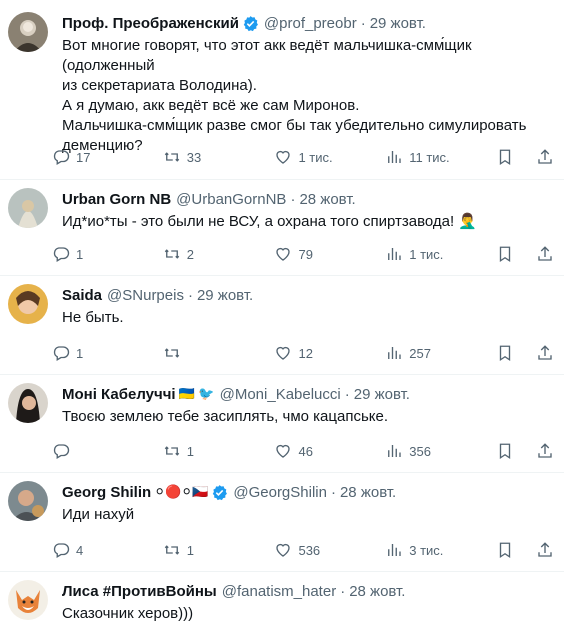  I want to click on like-button: 1 тис., so click(329, 157).